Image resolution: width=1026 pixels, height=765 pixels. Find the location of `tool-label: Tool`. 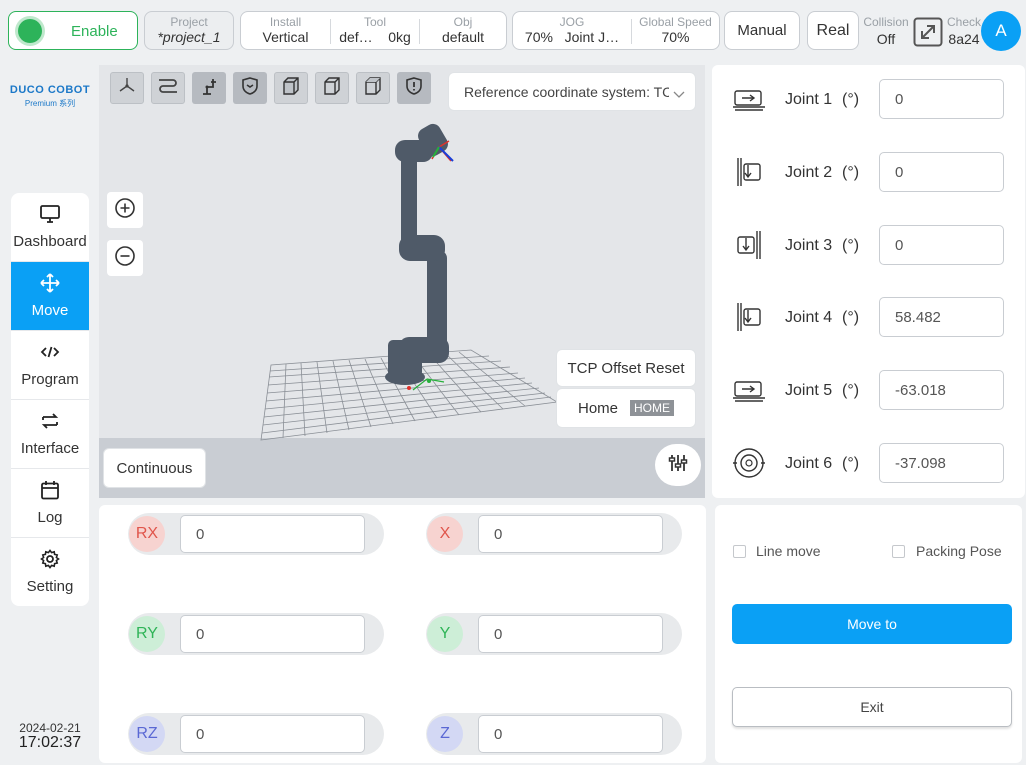

tool-label: Tool is located at coordinates (374, 22).